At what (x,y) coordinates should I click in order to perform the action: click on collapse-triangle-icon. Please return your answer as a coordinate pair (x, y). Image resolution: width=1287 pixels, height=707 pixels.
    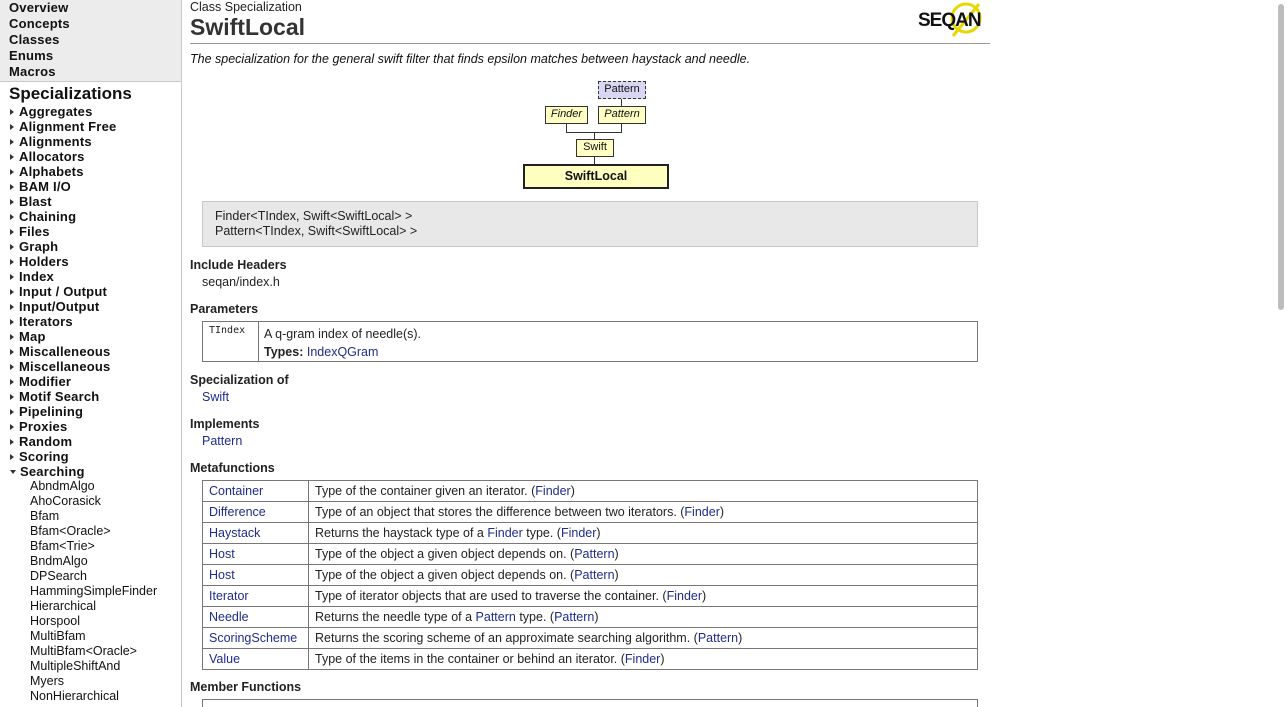
    Looking at the image, I should click on (13, 471).